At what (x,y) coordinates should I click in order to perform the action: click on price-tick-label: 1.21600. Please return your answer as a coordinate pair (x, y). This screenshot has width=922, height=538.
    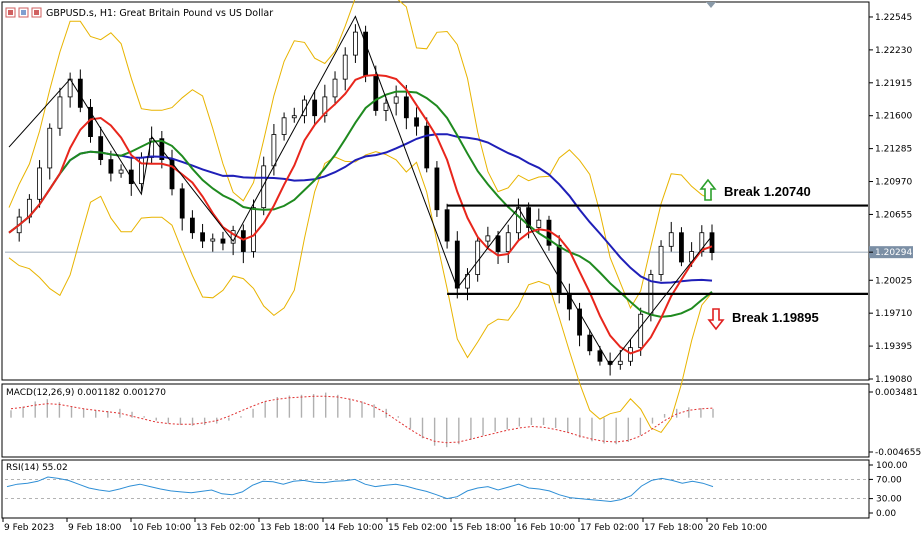
    Looking at the image, I should click on (893, 117).